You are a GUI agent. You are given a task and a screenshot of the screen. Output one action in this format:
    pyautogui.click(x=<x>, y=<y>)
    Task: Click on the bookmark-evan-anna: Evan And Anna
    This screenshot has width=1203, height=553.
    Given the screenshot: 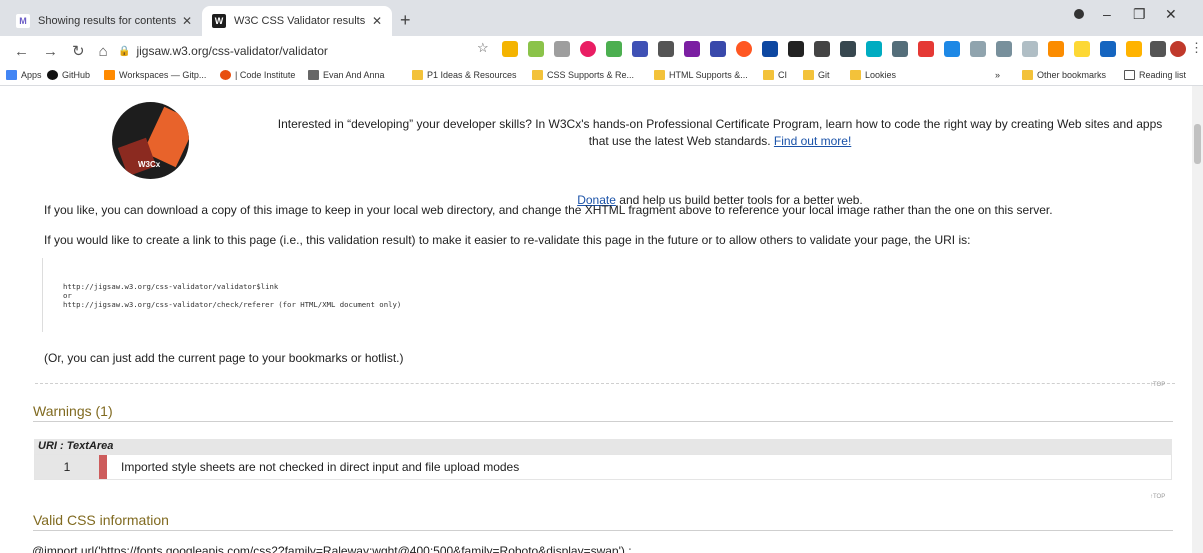 What is the action you would take?
    pyautogui.click(x=346, y=75)
    